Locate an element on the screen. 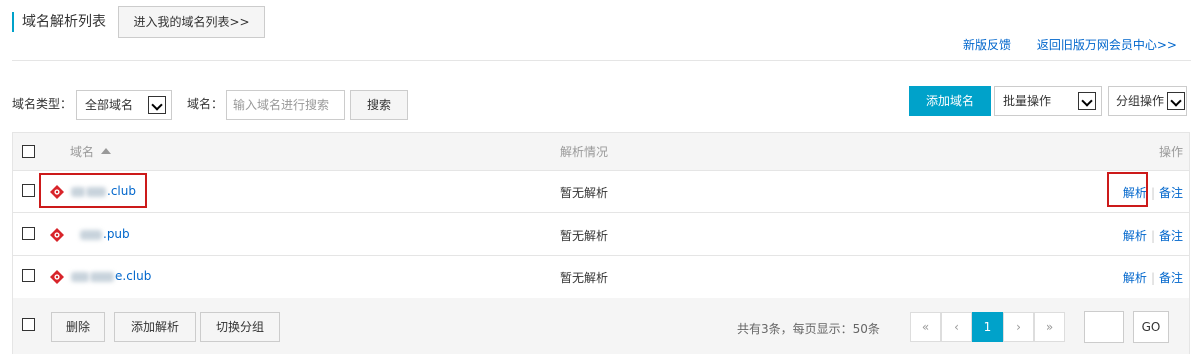  last-page-button: » is located at coordinates (1049, 327).